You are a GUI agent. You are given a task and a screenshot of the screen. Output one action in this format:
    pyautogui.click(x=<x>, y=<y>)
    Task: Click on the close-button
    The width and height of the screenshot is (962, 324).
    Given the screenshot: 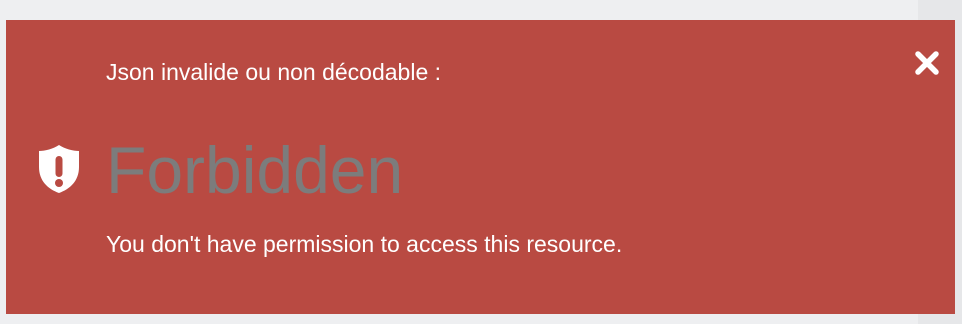 What is the action you would take?
    pyautogui.click(x=927, y=63)
    